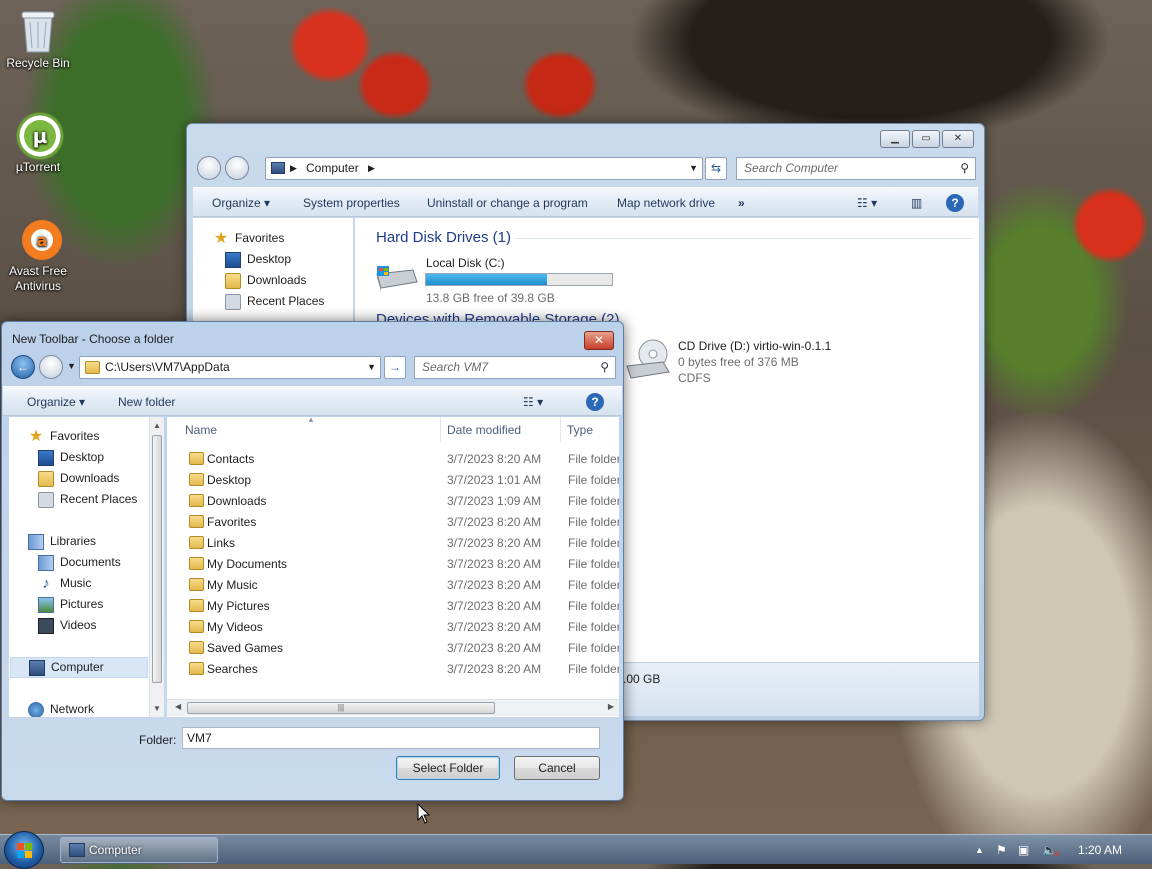 The height and width of the screenshot is (869, 1152). What do you see at coordinates (611, 706) in the screenshot?
I see `scroll-right-icon: ▶` at bounding box center [611, 706].